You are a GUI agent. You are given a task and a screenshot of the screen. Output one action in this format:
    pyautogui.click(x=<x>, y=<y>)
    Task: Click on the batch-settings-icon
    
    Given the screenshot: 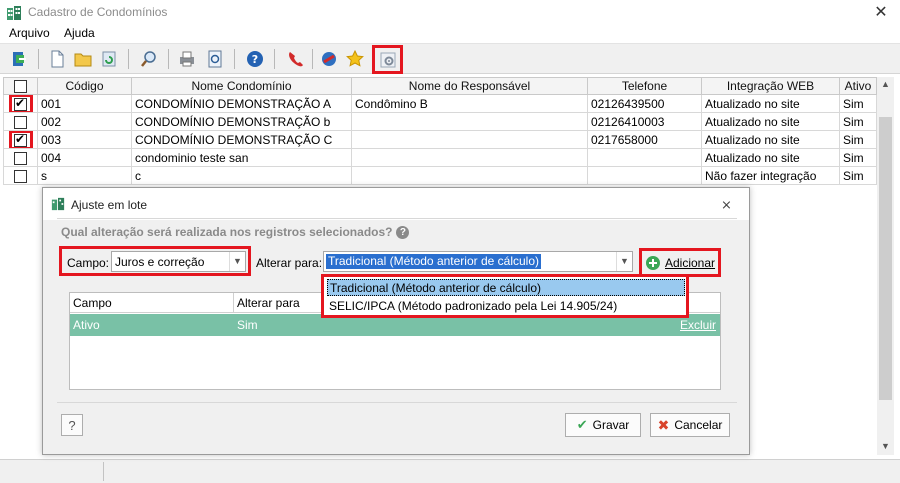 What is the action you would take?
    pyautogui.click(x=387, y=59)
    